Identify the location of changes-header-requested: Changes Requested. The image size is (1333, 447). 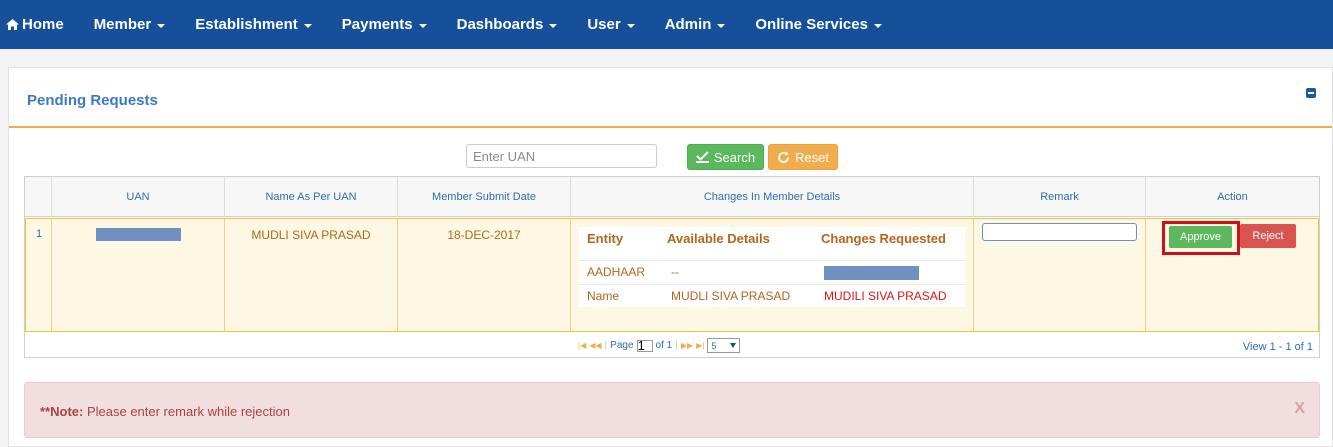
(883, 238).